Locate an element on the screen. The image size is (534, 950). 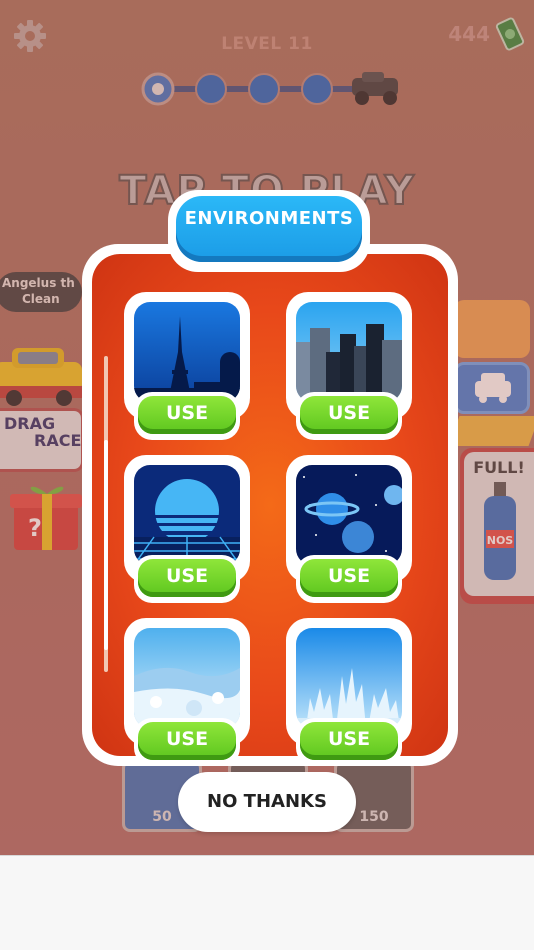
environment-card-paris: USE is located at coordinates (187, 366).